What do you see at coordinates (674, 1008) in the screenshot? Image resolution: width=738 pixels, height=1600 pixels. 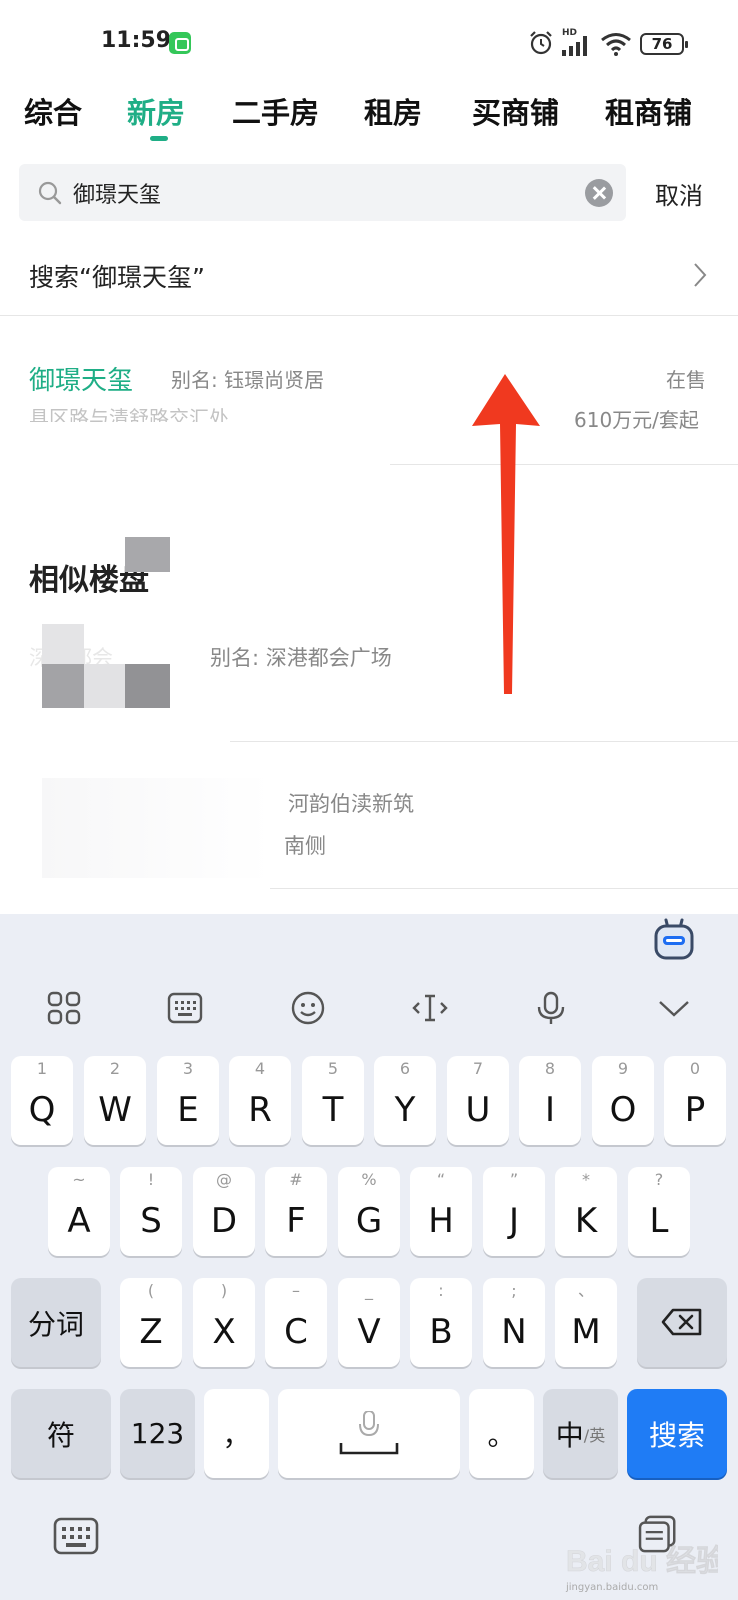 I see `collapse-keyboard-icon` at bounding box center [674, 1008].